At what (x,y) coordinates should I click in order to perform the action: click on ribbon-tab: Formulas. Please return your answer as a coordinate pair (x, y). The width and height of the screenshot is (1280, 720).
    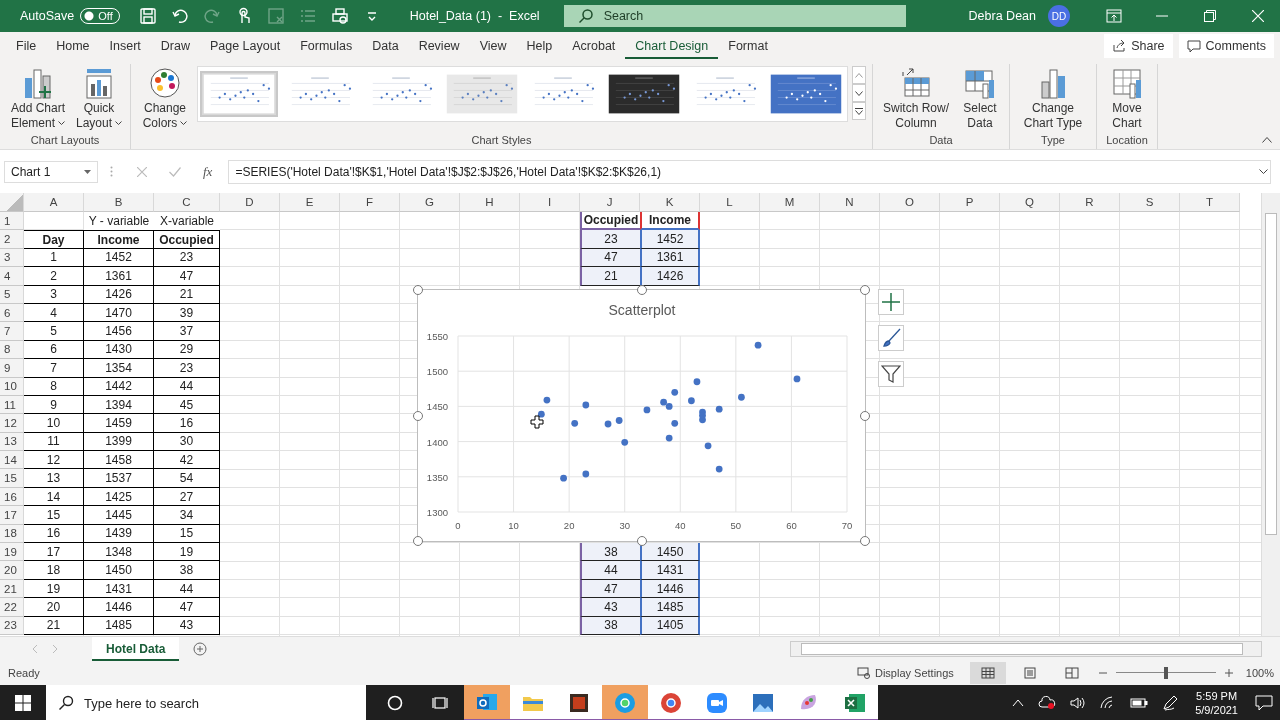
    Looking at the image, I should click on (326, 46).